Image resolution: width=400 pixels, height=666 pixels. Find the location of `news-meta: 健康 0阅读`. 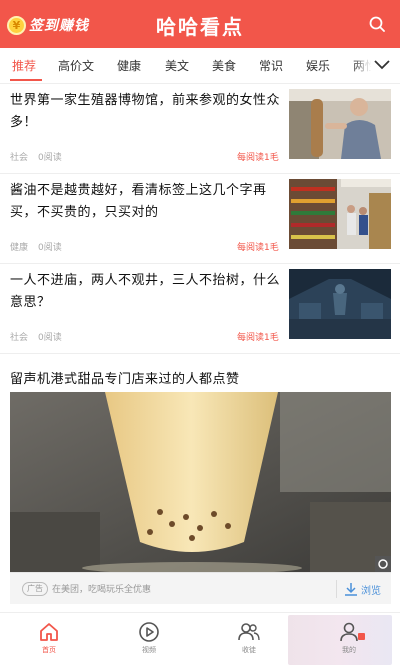

news-meta: 健康 0阅读 is located at coordinates (36, 246).